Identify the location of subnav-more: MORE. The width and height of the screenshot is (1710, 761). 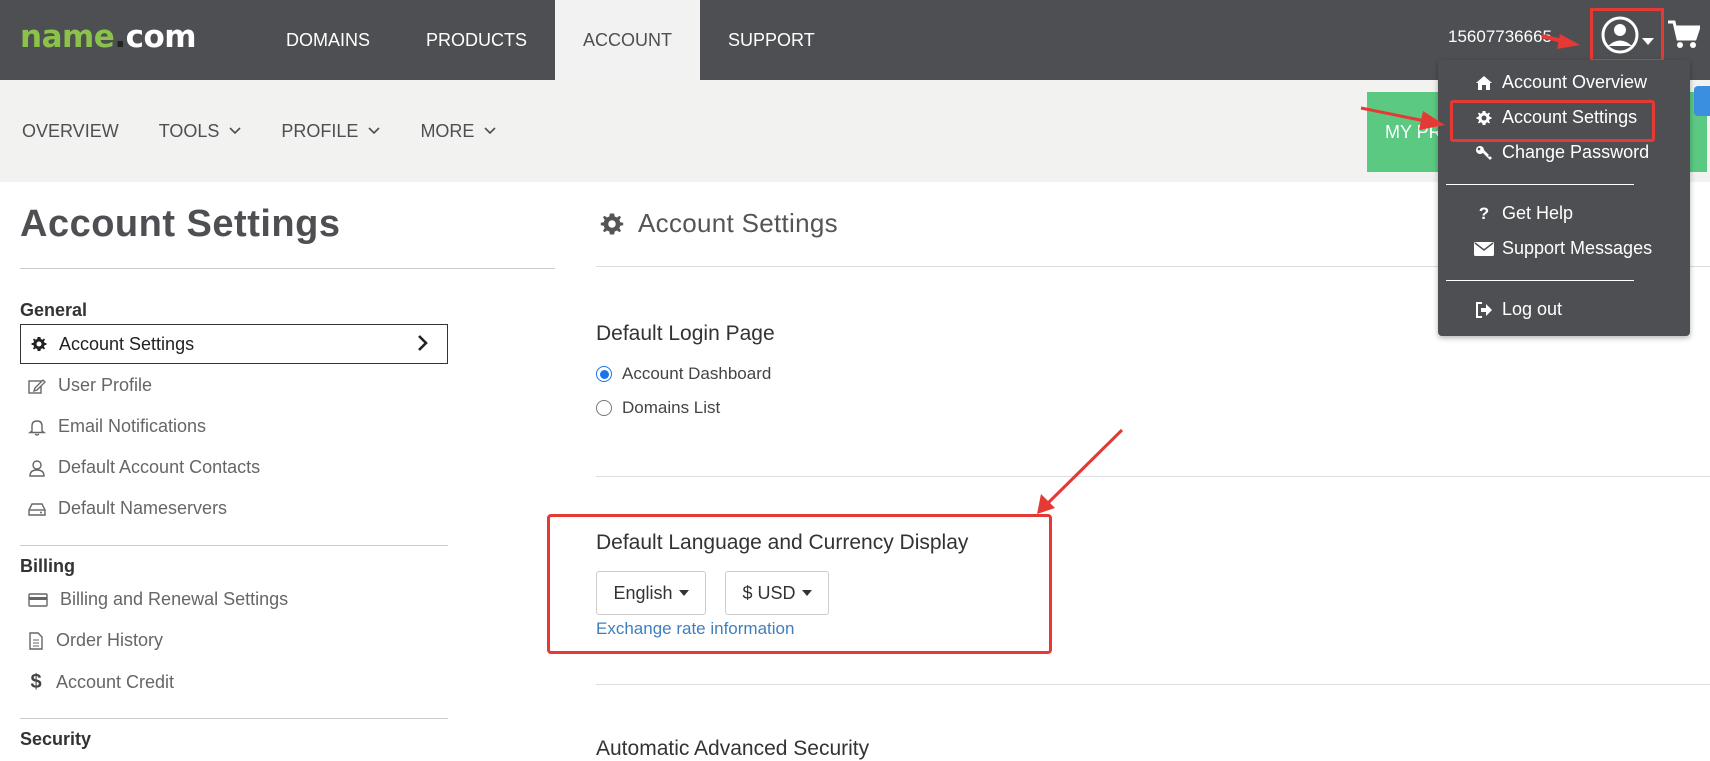
(458, 131).